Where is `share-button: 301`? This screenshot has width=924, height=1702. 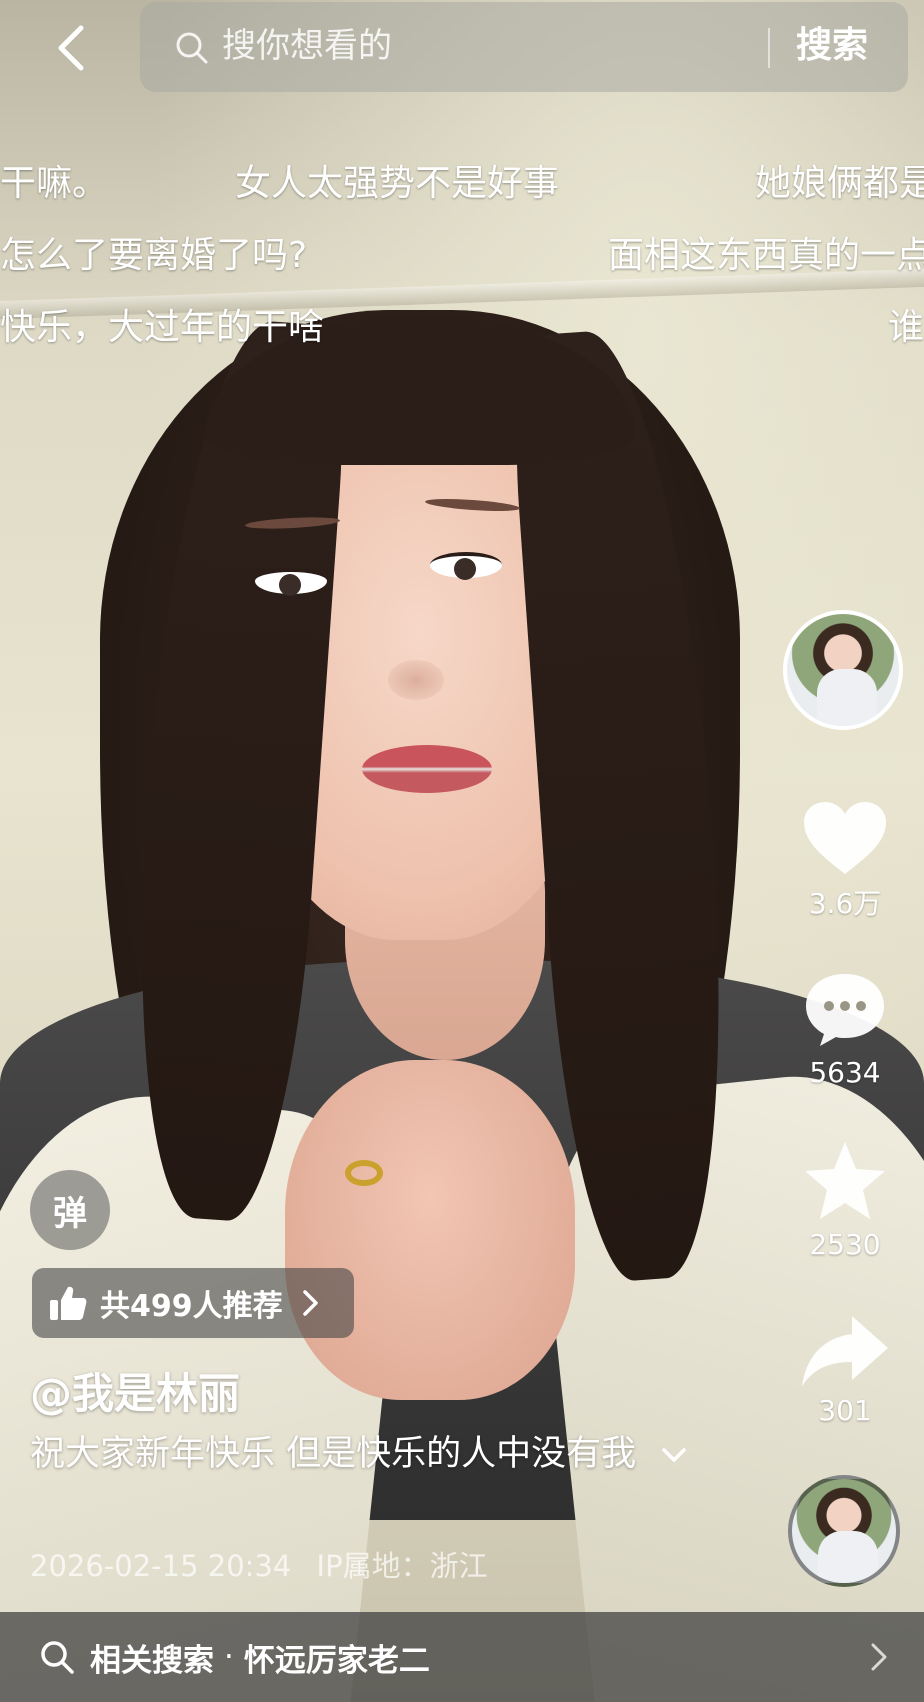
share-button: 301 is located at coordinates (845, 1369).